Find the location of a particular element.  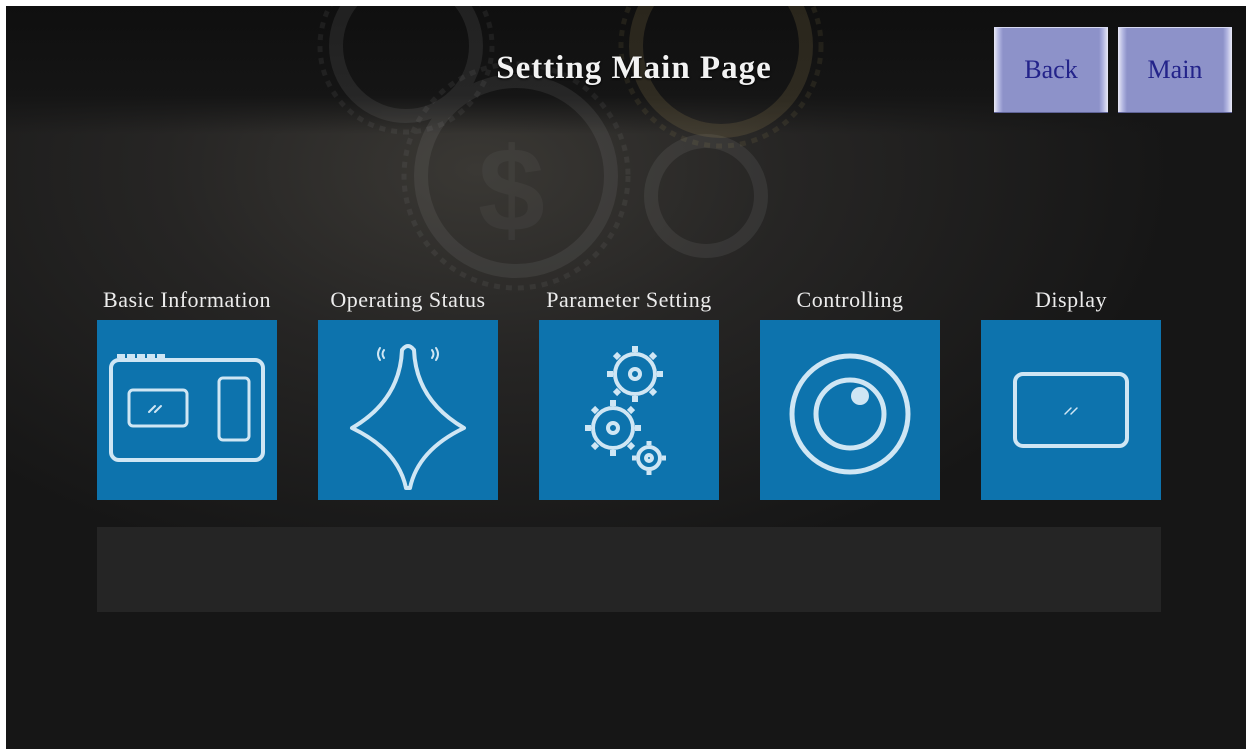

tile-label-parameter-setting: Parameter Setting is located at coordinates (629, 299).